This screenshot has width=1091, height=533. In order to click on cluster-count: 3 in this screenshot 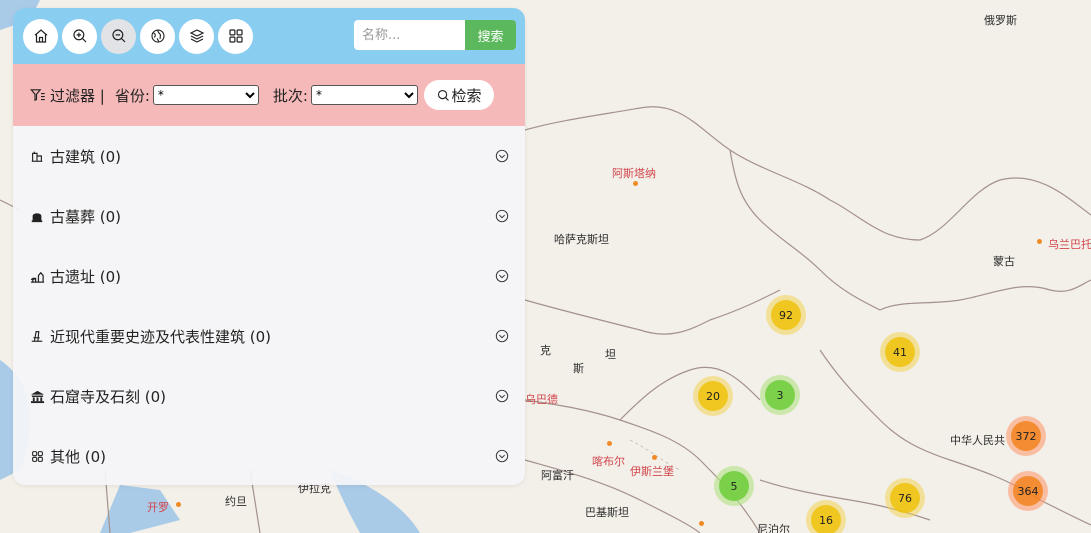, I will do `click(780, 395)`.